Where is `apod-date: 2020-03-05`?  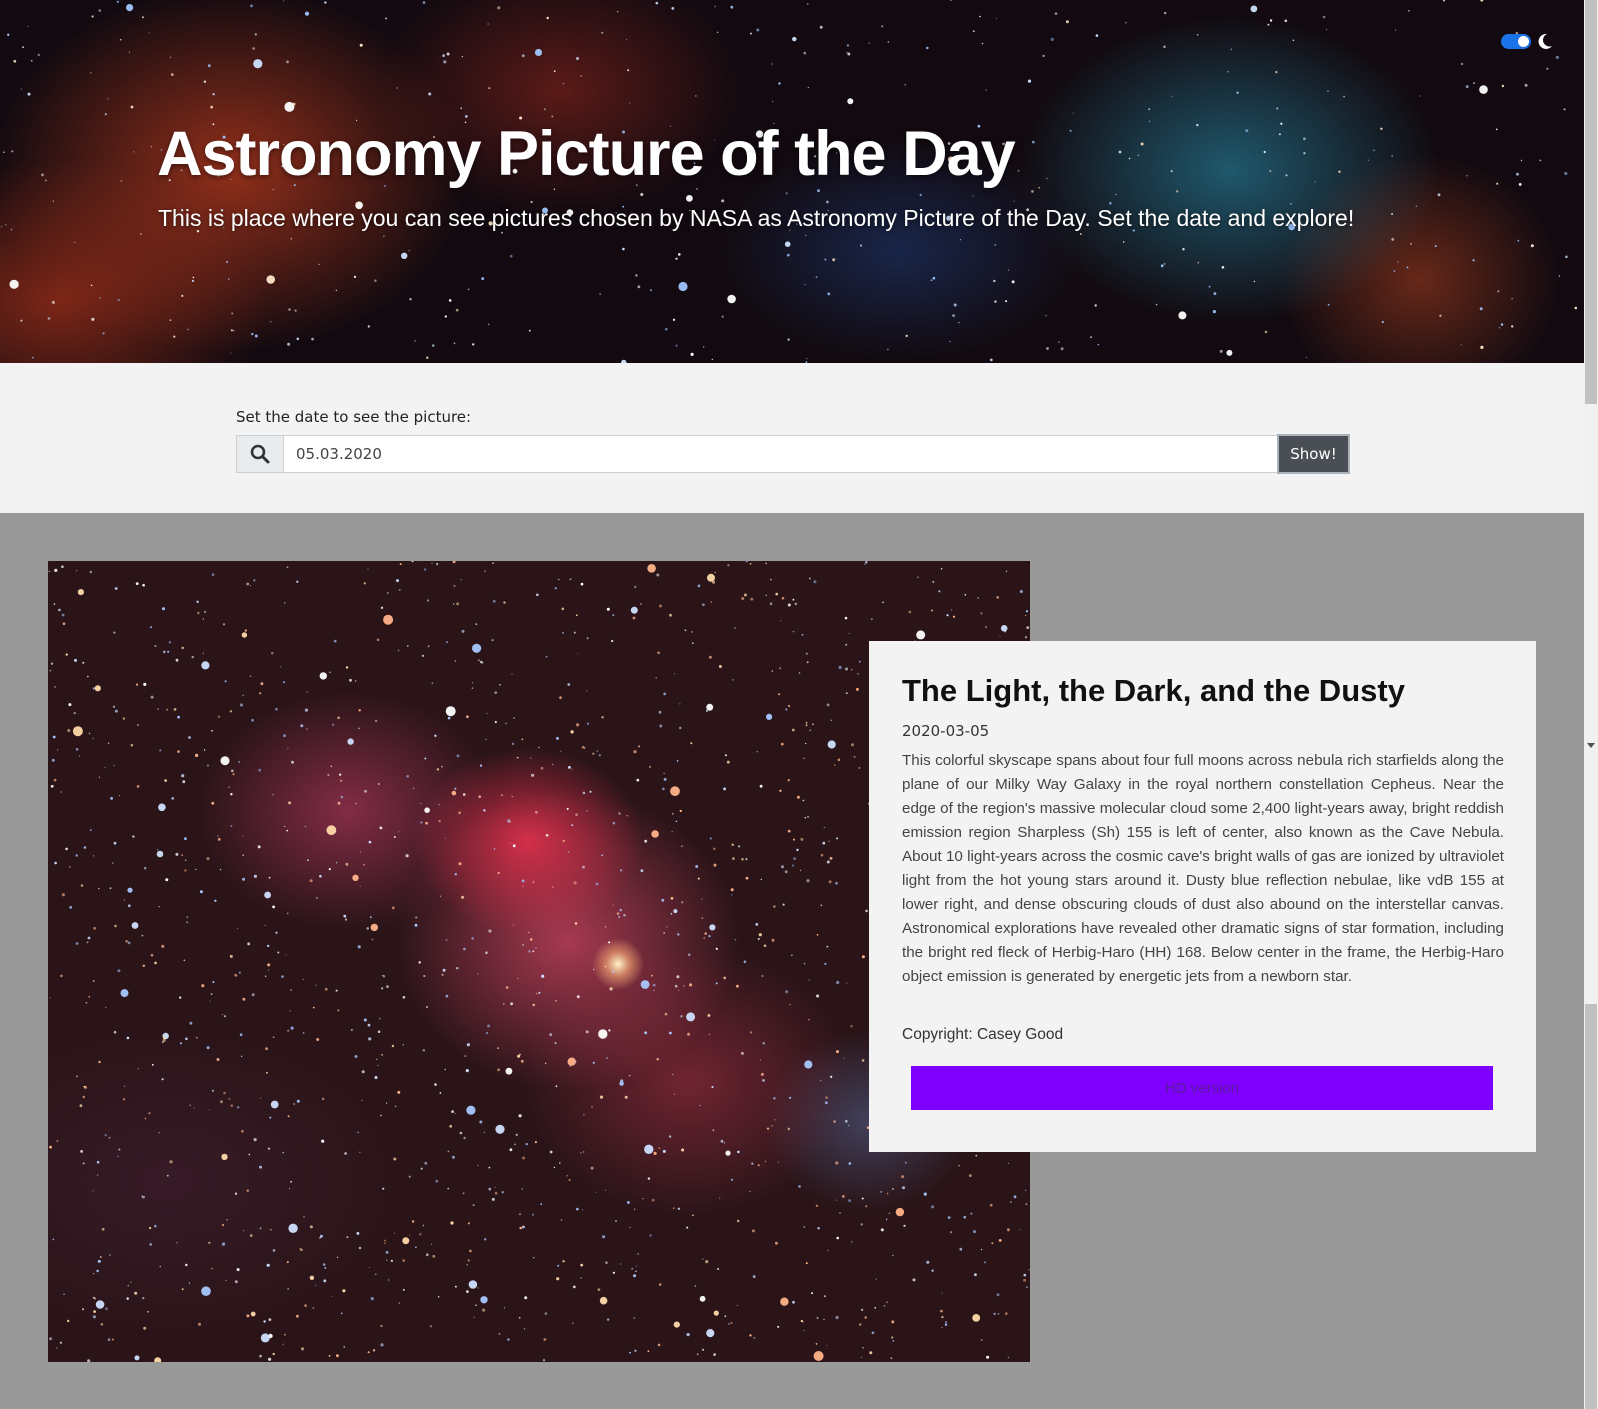 apod-date: 2020-03-05 is located at coordinates (946, 731).